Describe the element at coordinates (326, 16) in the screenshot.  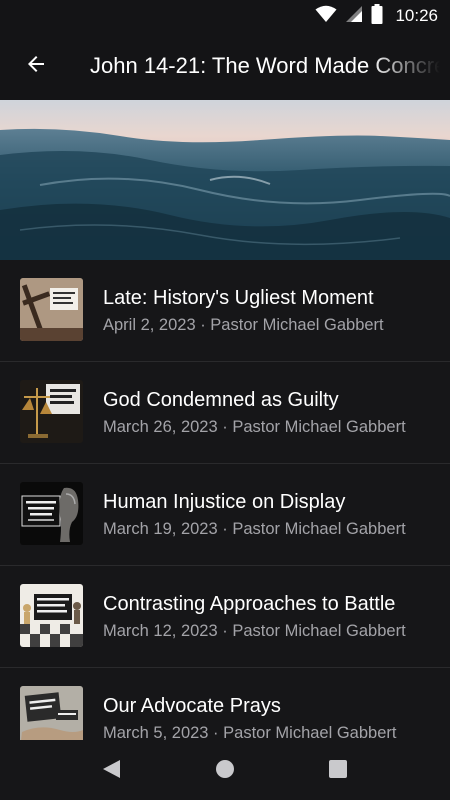
I see `wifi-icon` at that location.